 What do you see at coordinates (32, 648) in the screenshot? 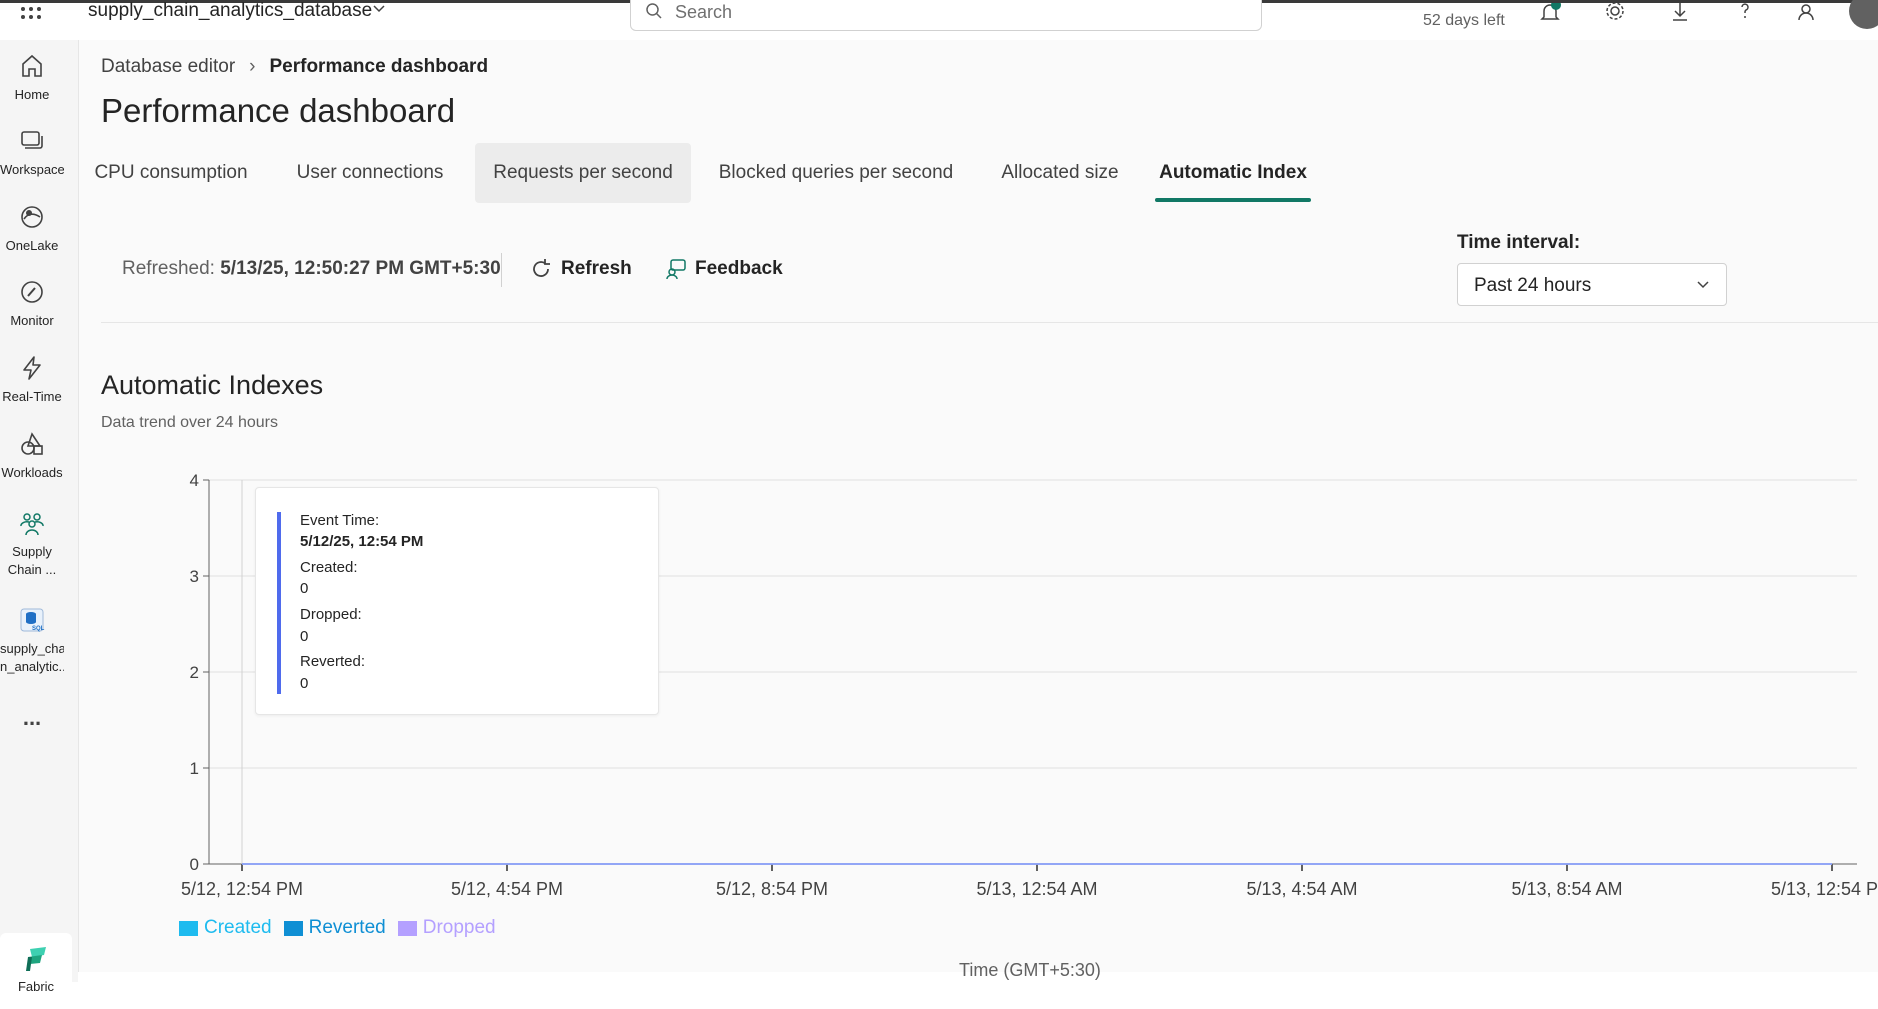
I see `nav-item-label: supply_chai` at bounding box center [32, 648].